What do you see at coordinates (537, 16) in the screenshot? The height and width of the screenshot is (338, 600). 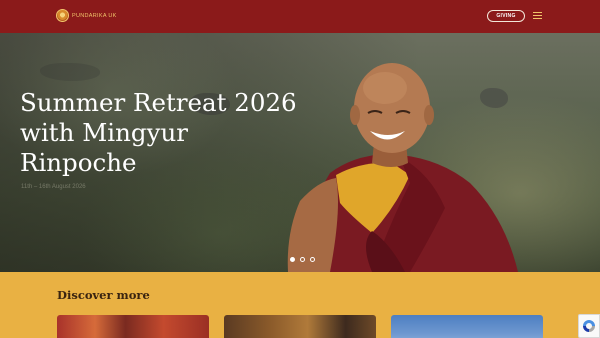 I see `hamburger-menu-icon` at bounding box center [537, 16].